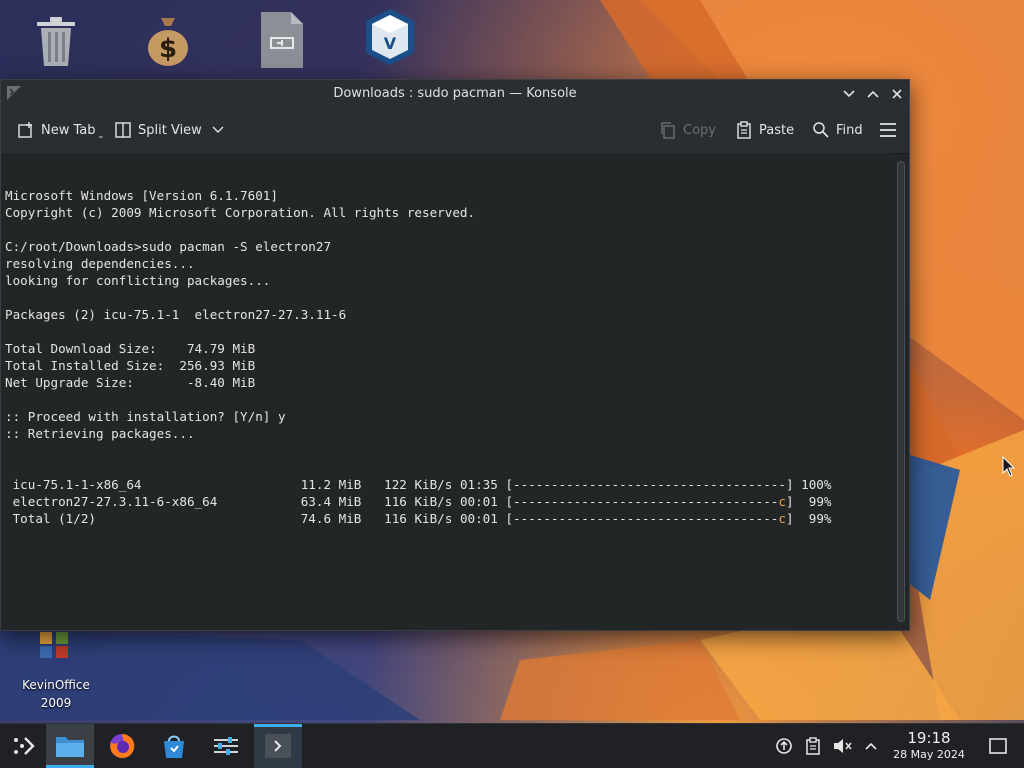 The image size is (1024, 768). I want to click on split-view-button: Split View, so click(169, 130).